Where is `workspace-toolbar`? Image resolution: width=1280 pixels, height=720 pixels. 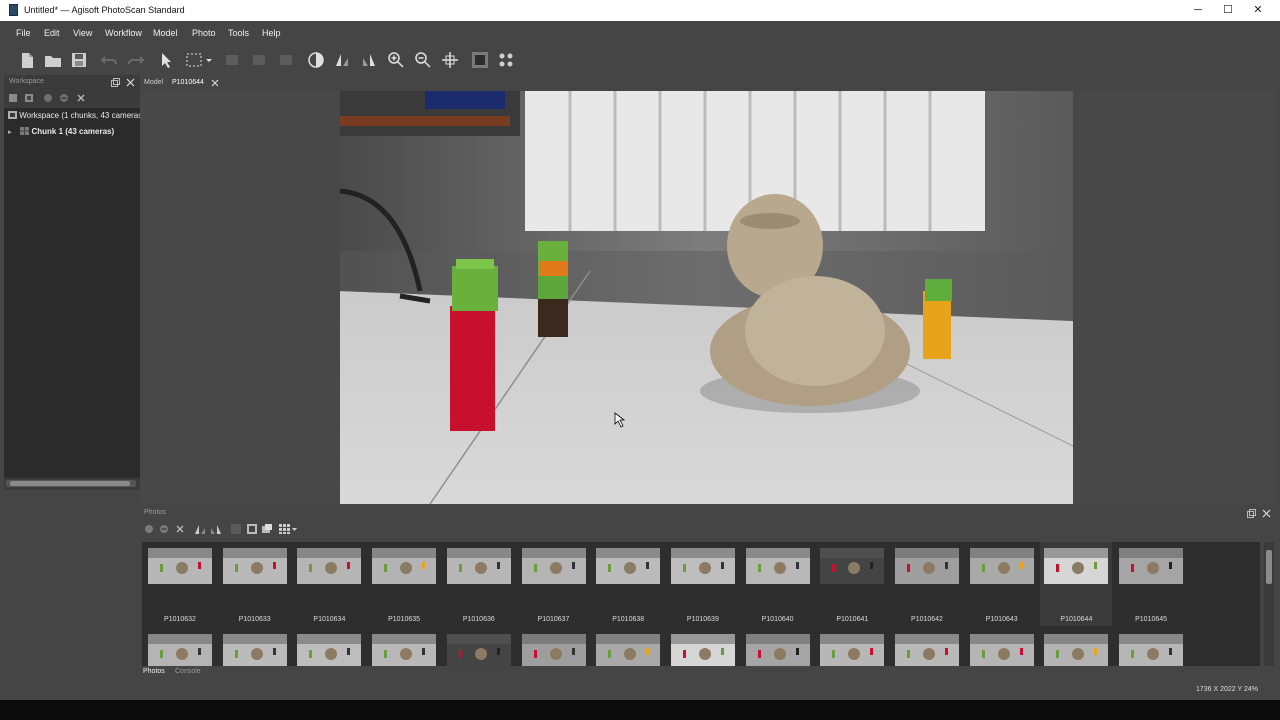
workspace-toolbar is located at coordinates (72, 97).